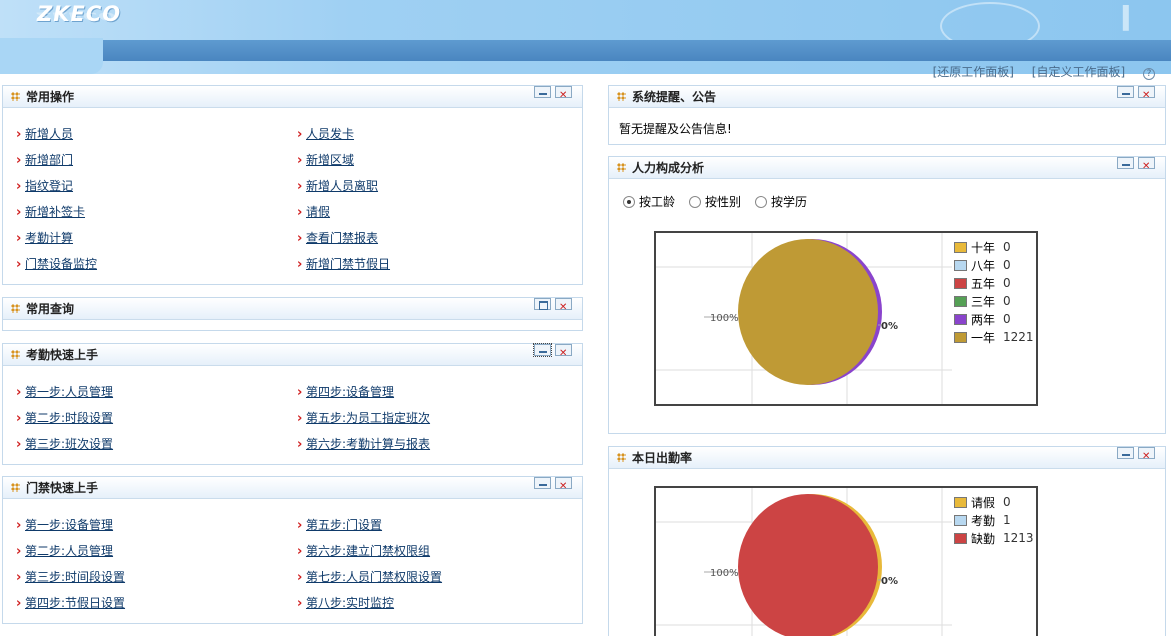  I want to click on panel-title: 门禁快速上手, so click(62, 488).